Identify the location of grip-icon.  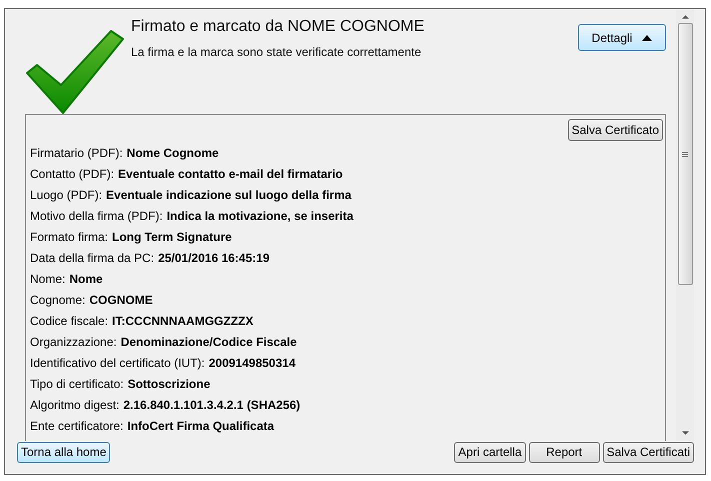
(685, 154).